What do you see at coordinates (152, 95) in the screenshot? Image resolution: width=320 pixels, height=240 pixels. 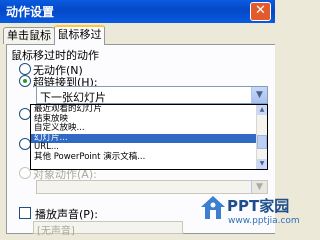 I see `hyperlink-select: 下一张幻灯片 ▼` at bounding box center [152, 95].